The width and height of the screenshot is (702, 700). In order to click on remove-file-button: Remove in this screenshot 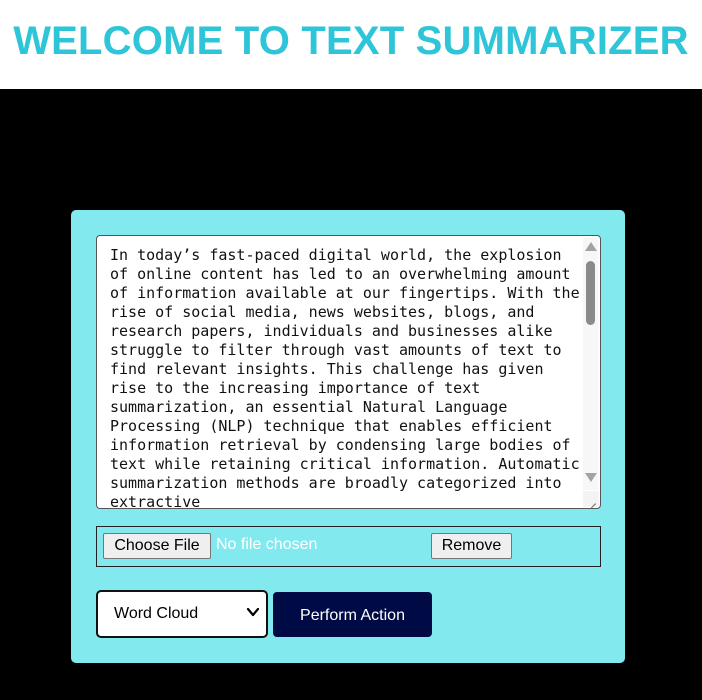, I will do `click(471, 546)`.